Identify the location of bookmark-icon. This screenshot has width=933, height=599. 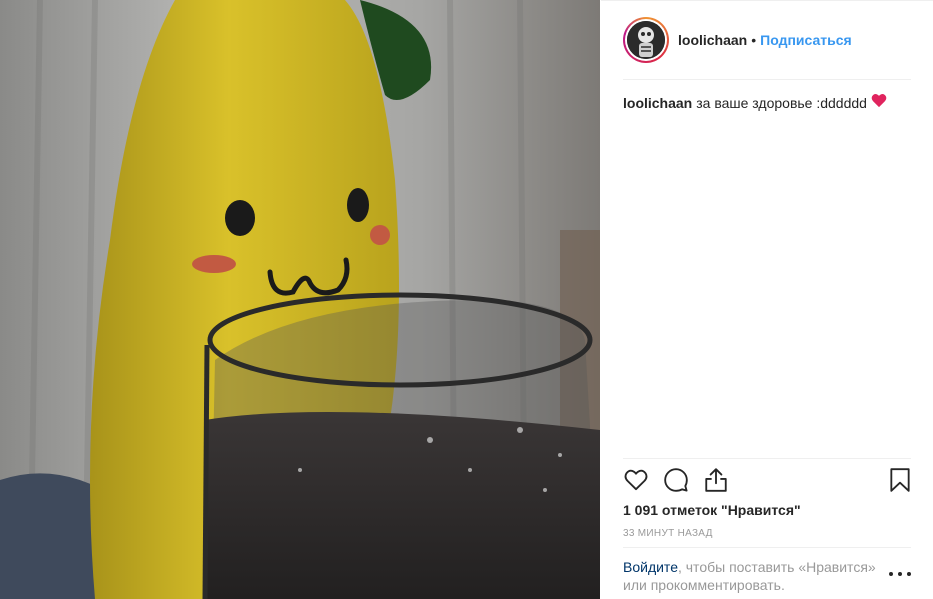
(900, 480).